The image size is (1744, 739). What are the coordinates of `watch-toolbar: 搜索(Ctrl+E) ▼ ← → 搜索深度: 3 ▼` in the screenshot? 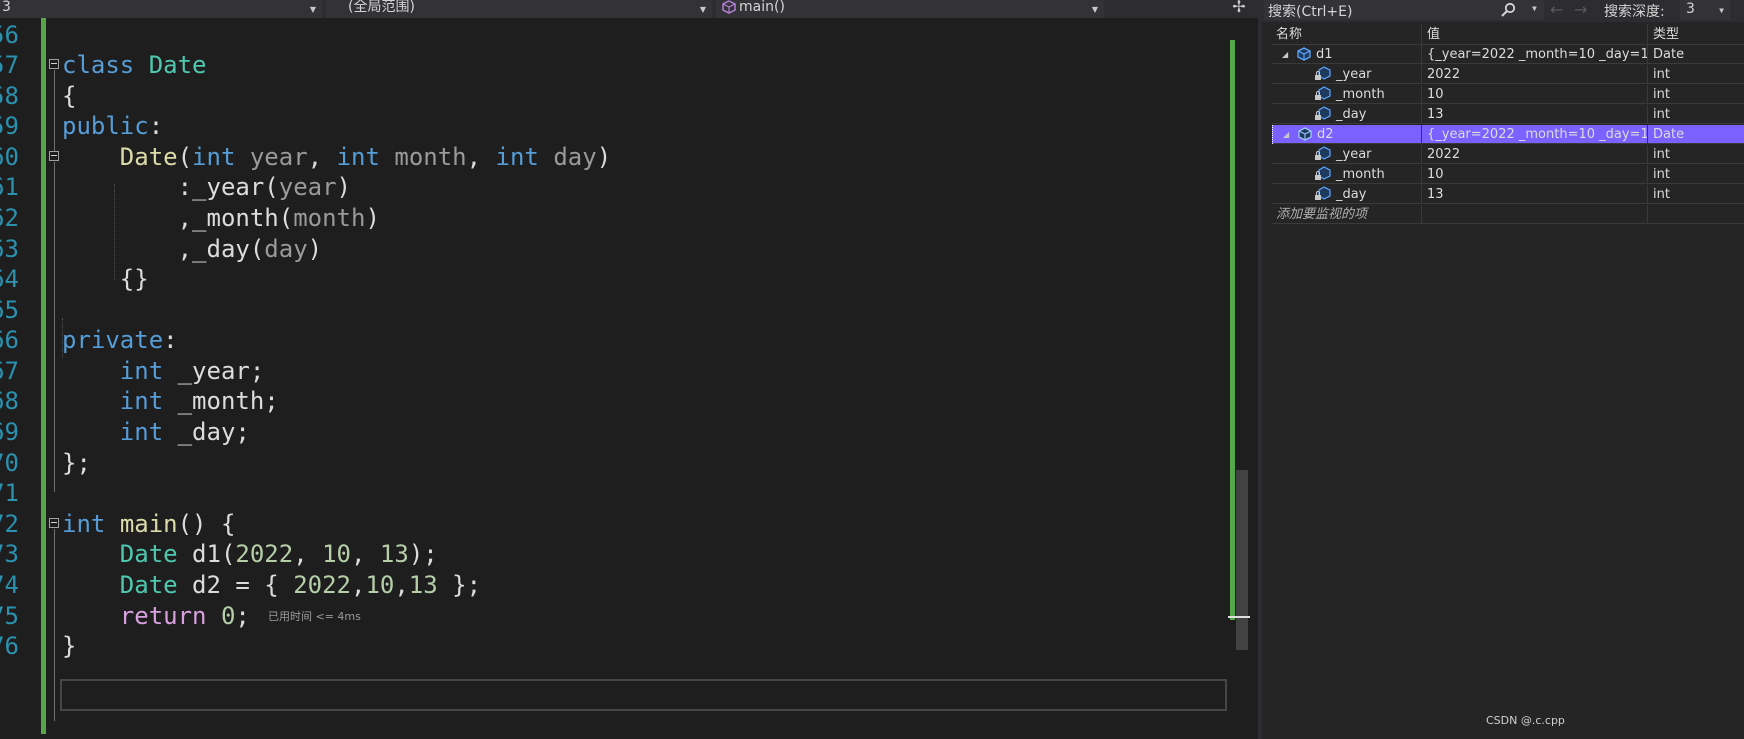 It's located at (1503, 11).